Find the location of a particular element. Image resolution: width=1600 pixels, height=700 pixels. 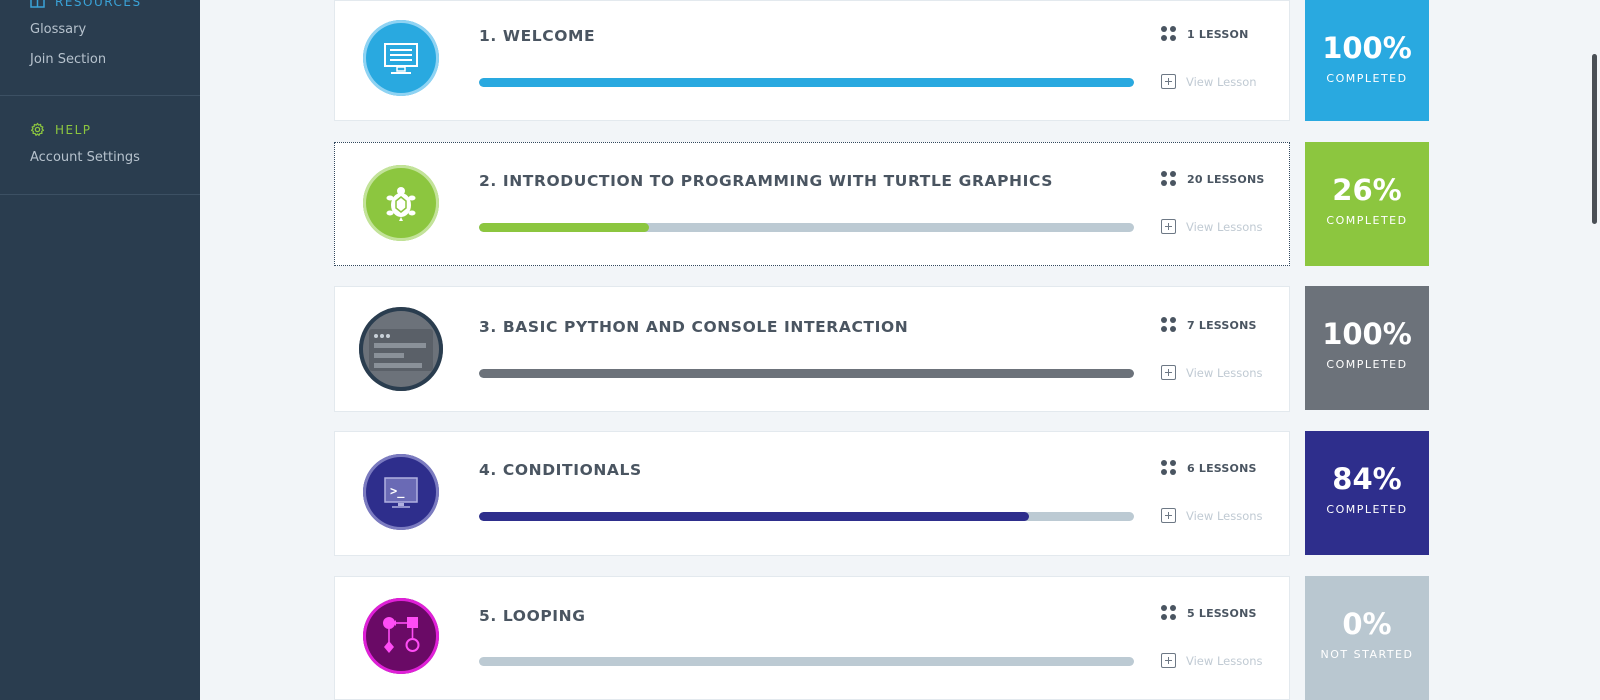

computer-monitor-icon is located at coordinates (401, 58).